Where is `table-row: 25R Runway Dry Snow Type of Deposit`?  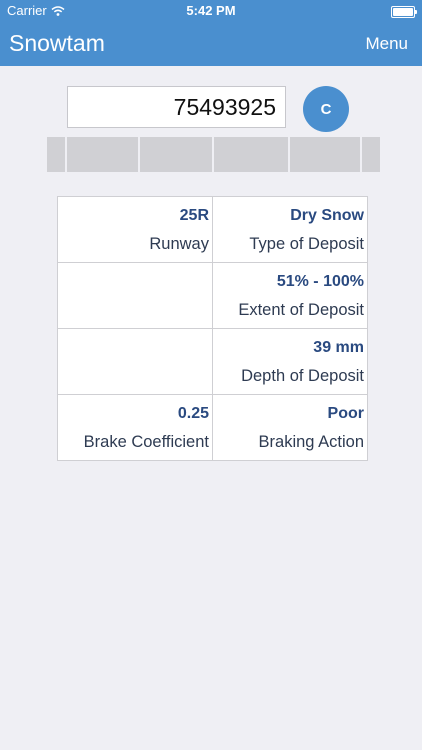 table-row: 25R Runway Dry Snow Type of Deposit is located at coordinates (212, 229).